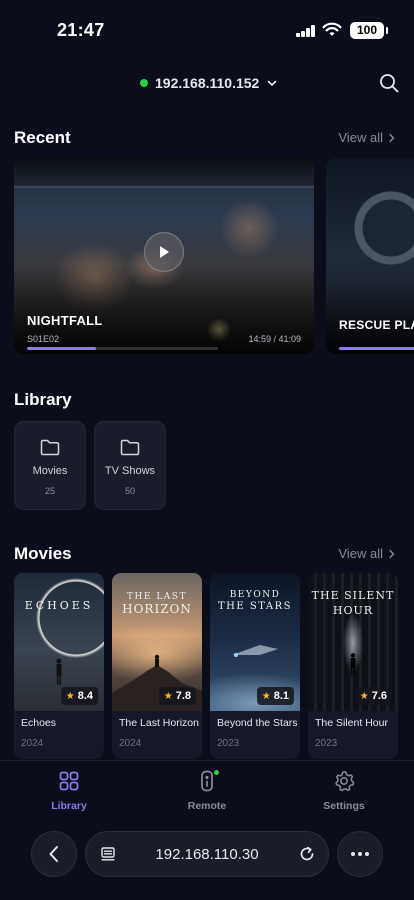 The image size is (414, 900). I want to click on online-status-dot, so click(144, 83).